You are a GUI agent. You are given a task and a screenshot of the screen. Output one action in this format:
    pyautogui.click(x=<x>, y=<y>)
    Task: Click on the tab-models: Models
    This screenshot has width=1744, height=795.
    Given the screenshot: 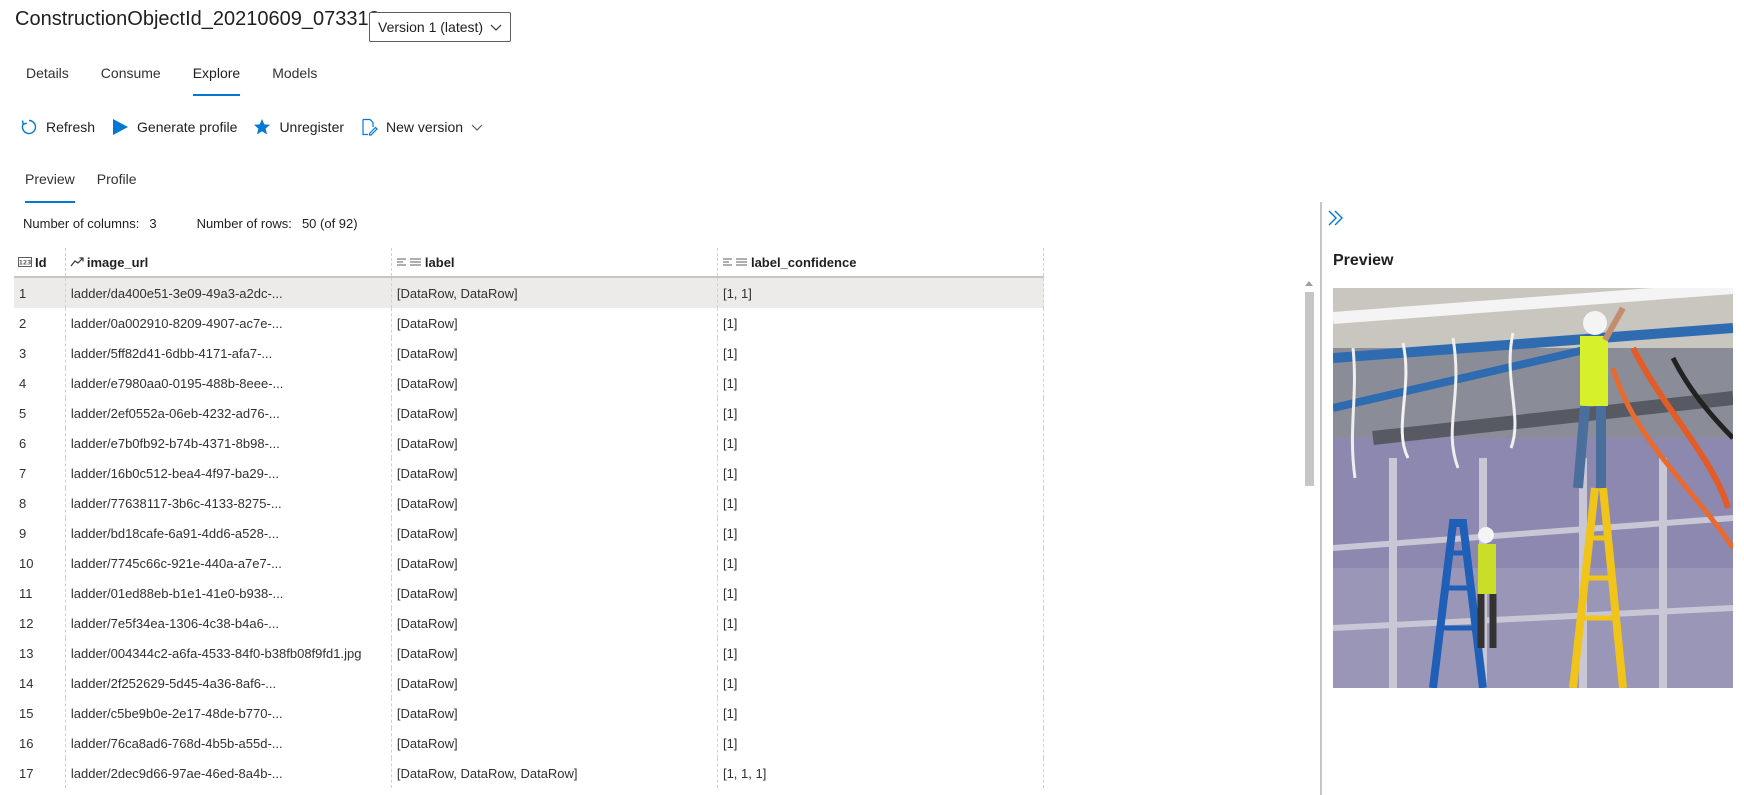 What is the action you would take?
    pyautogui.click(x=294, y=76)
    